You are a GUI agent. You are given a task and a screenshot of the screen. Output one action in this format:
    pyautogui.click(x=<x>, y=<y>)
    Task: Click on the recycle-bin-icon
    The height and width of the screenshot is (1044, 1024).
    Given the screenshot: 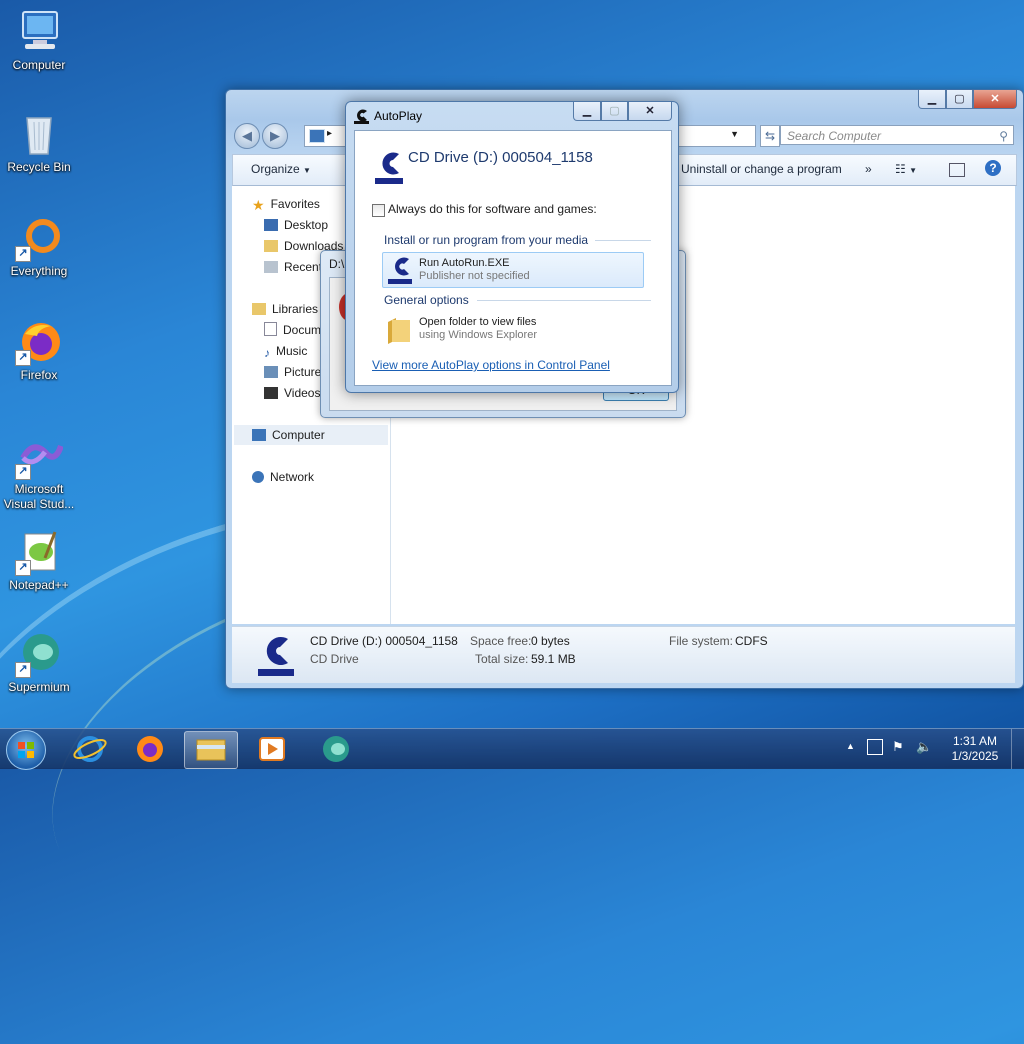 What is the action you would take?
    pyautogui.click(x=39, y=134)
    